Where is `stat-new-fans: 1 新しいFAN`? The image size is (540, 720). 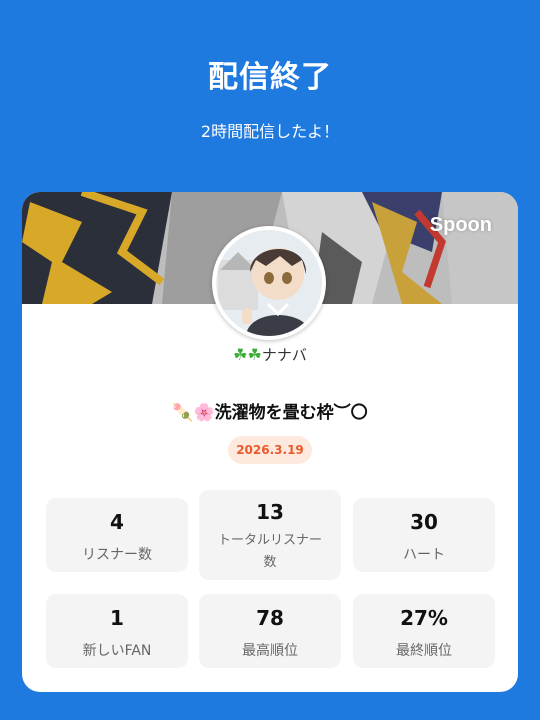
stat-new-fans: 1 新しいFAN is located at coordinates (117, 631).